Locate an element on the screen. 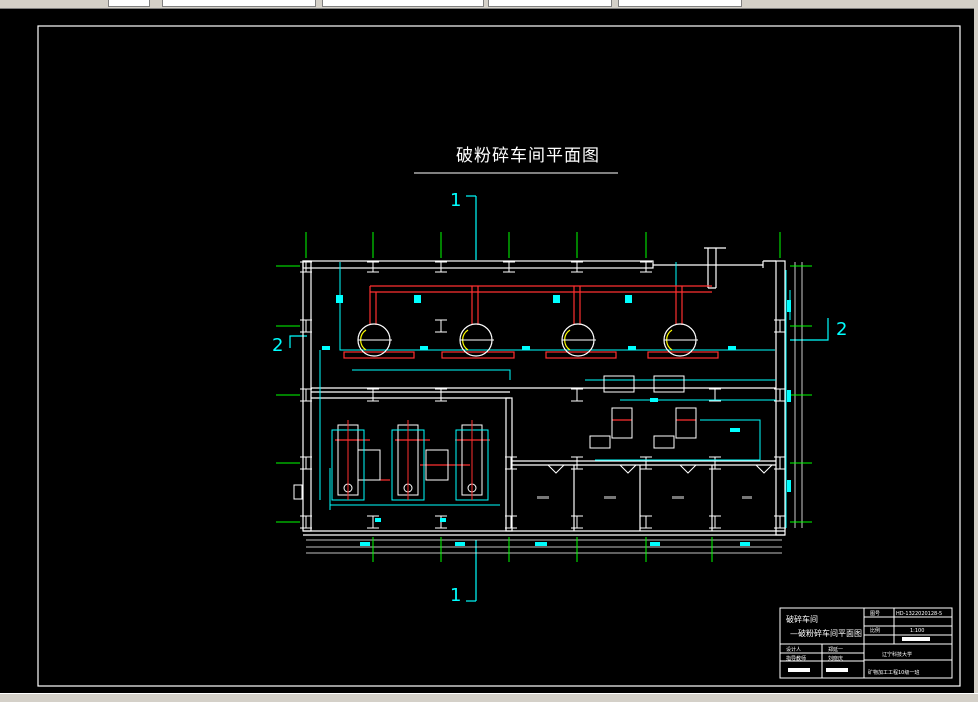 The width and height of the screenshot is (978, 702). class-name: 矿物加工工程10级一班 is located at coordinates (893, 672).